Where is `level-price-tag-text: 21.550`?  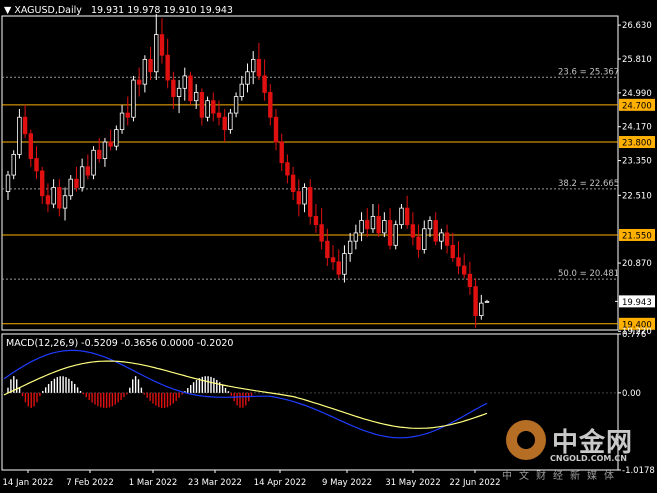
level-price-tag-text: 21.550 is located at coordinates (637, 236).